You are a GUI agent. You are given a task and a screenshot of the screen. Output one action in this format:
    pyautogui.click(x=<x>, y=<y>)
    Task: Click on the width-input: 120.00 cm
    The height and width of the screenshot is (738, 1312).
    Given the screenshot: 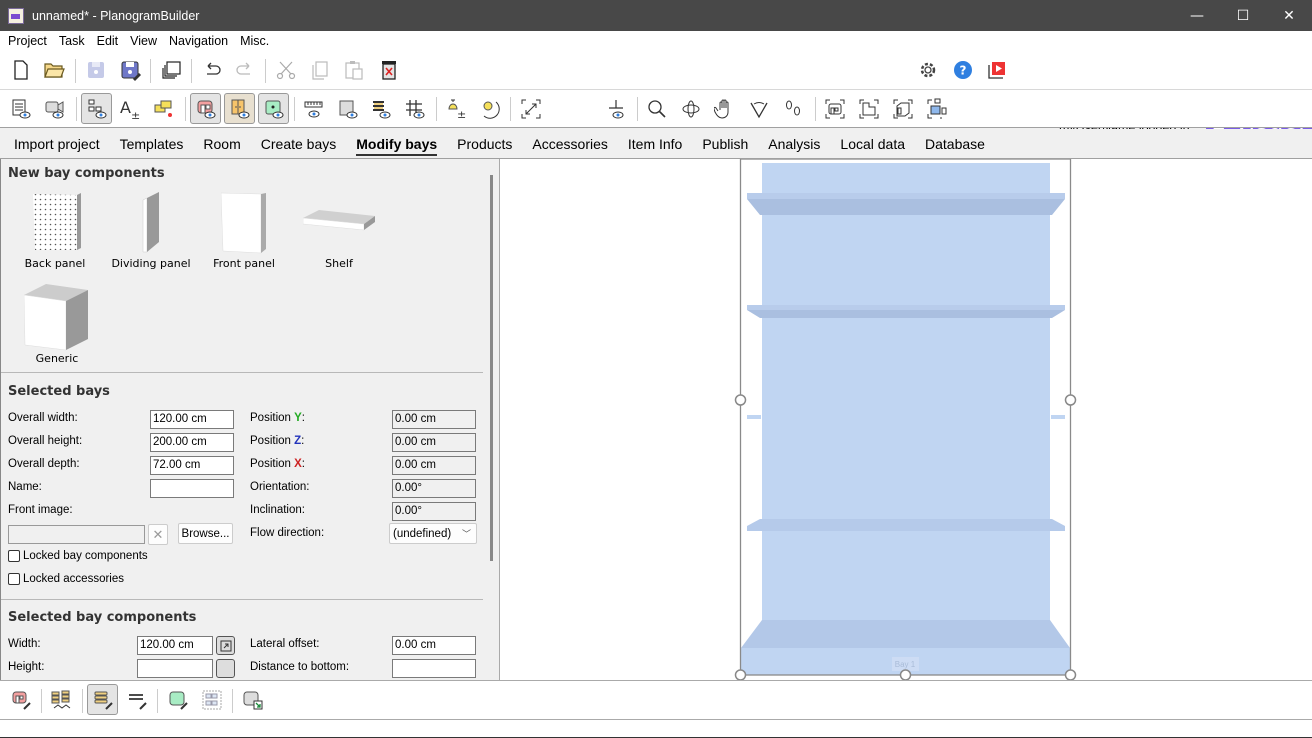 What is the action you would take?
    pyautogui.click(x=175, y=645)
    